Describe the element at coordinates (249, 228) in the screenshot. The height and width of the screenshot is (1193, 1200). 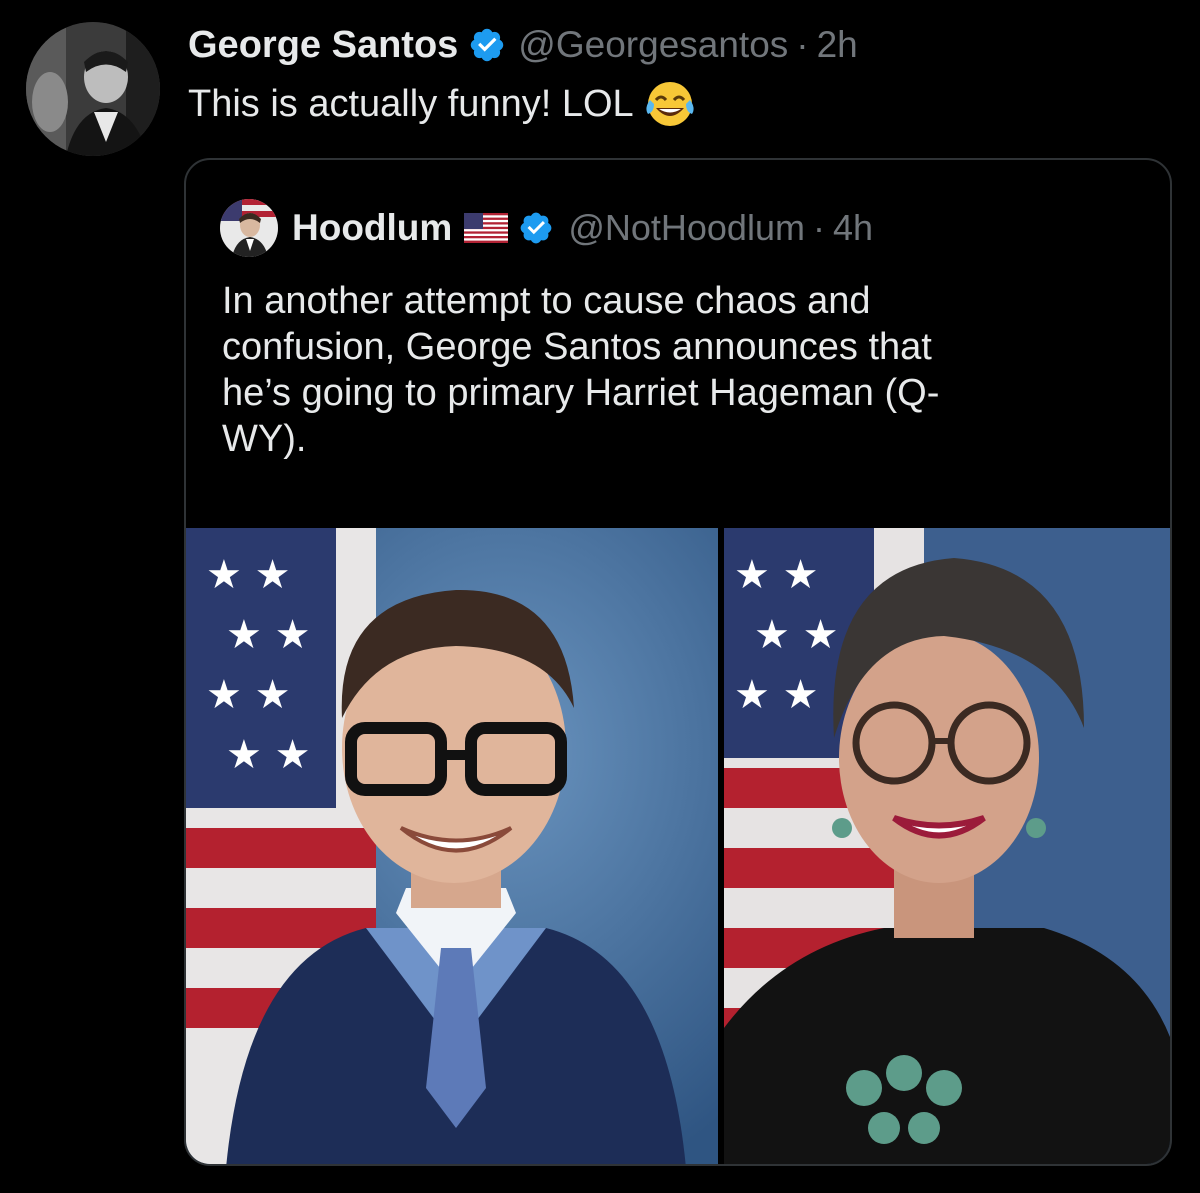
I see `quoted-author-avatar` at that location.